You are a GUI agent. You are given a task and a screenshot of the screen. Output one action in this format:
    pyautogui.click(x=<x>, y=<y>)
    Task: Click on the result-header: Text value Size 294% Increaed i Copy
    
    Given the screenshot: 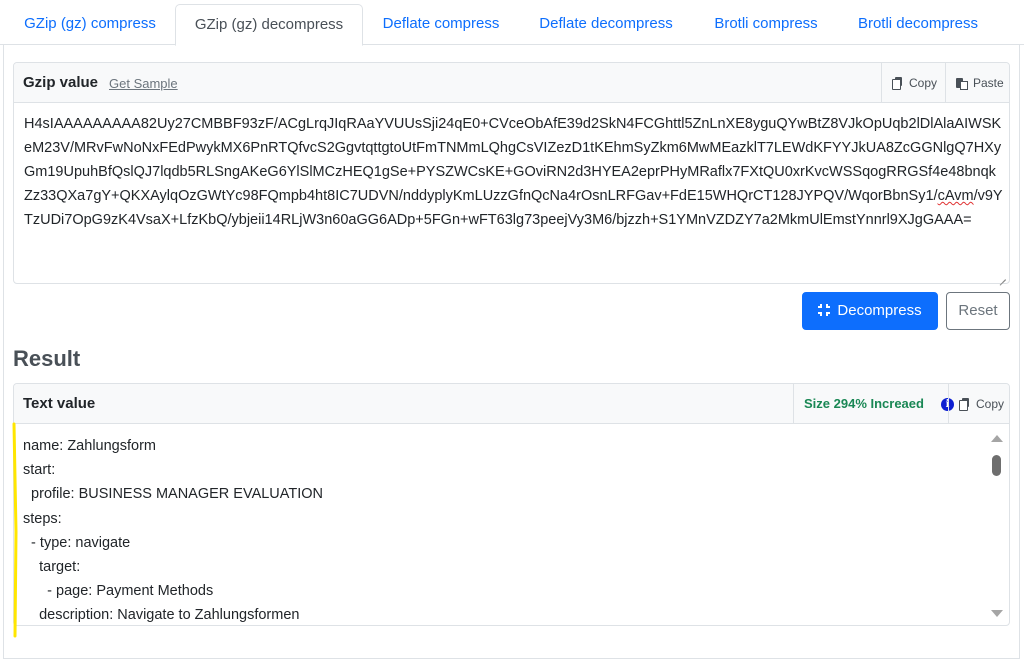 What is the action you would take?
    pyautogui.click(x=511, y=404)
    